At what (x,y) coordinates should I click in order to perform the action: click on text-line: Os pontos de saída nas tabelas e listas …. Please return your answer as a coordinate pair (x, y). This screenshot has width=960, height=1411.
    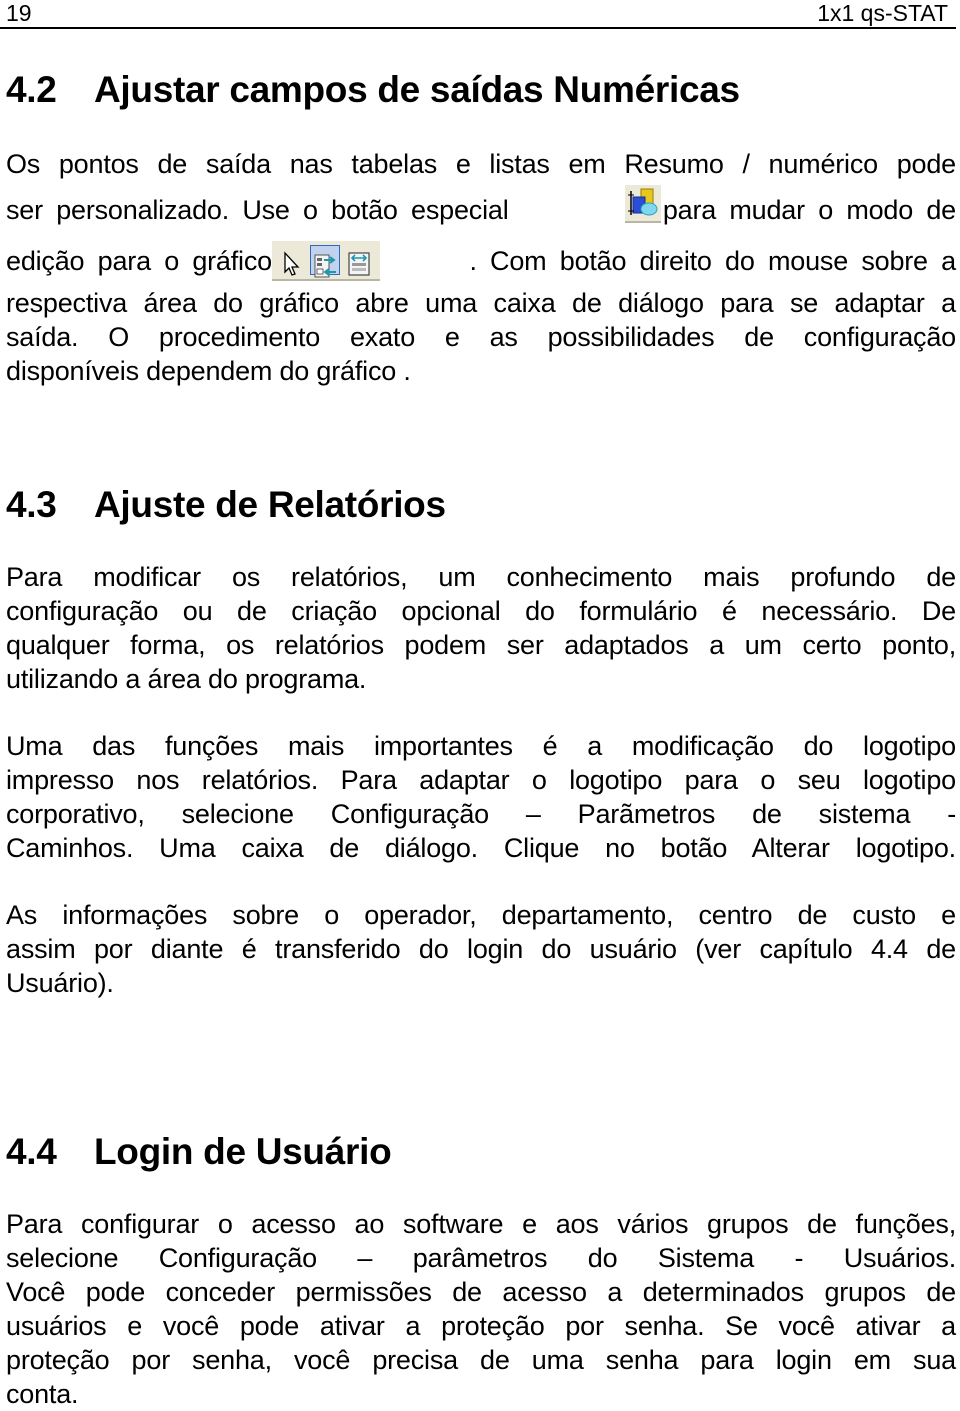
    Looking at the image, I should click on (481, 164).